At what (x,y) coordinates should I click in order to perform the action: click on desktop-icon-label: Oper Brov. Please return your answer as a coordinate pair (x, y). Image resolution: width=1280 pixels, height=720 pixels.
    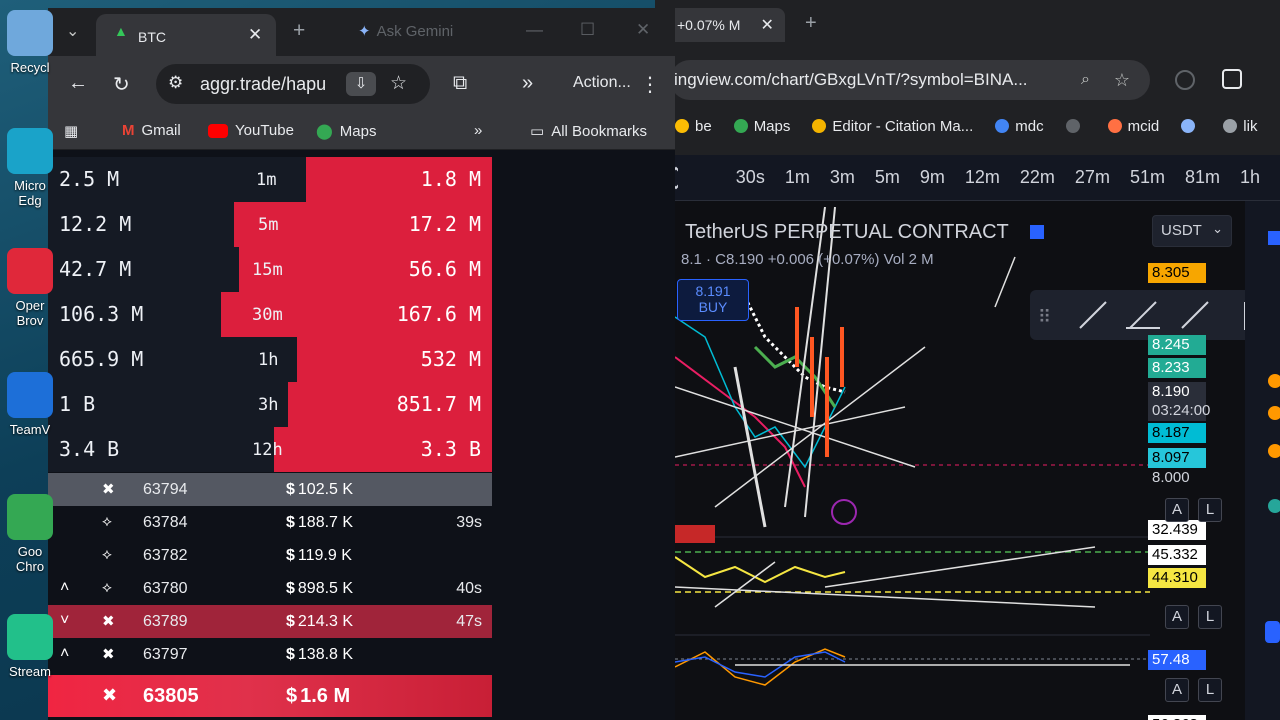
    Looking at the image, I should click on (30, 313).